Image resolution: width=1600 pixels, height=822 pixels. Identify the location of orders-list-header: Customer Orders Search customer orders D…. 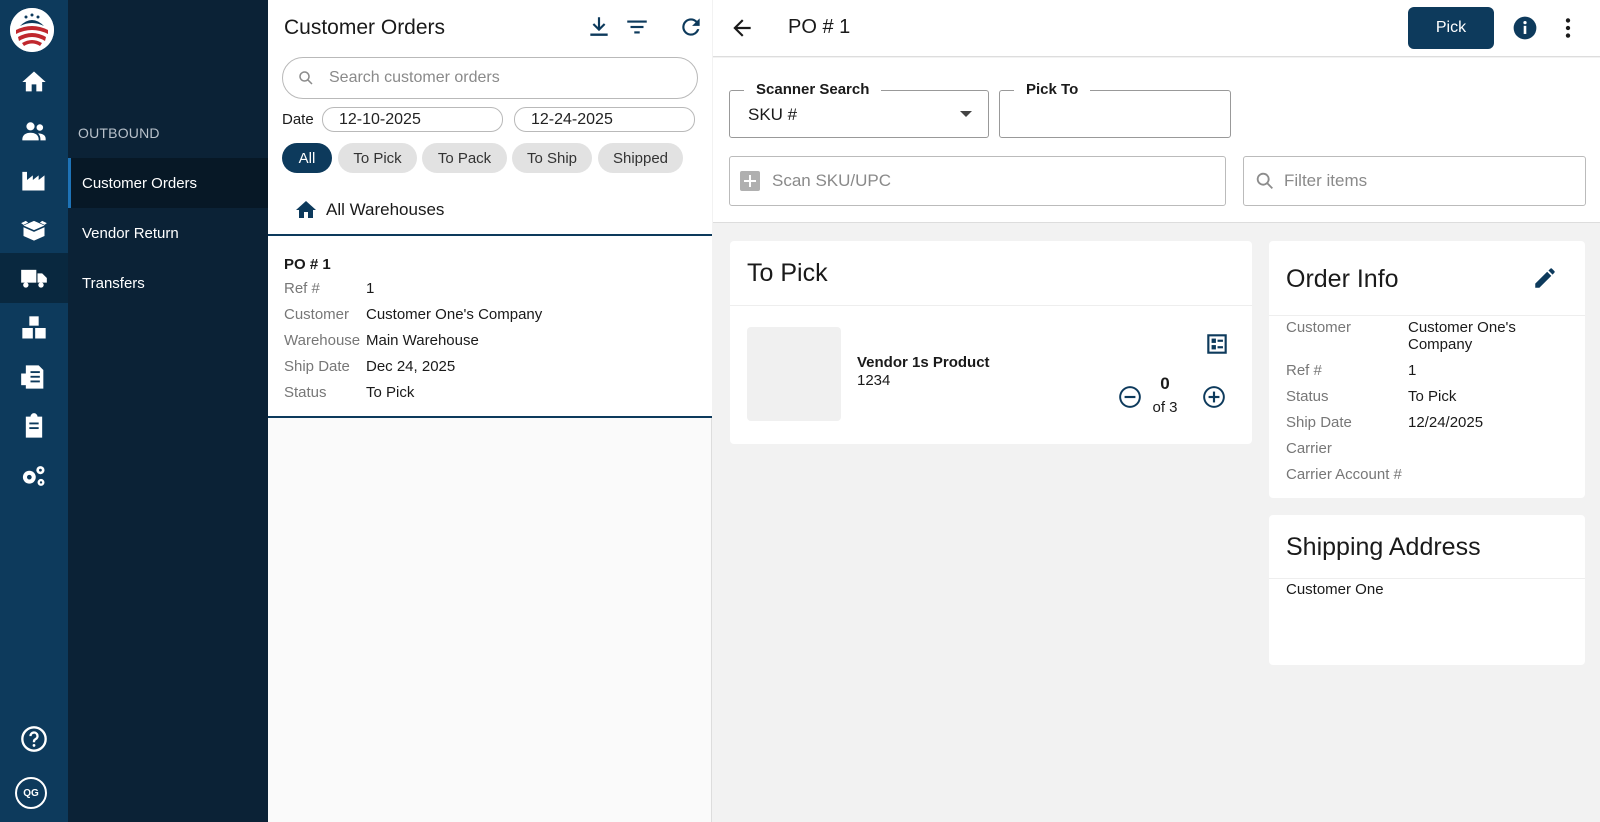
(490, 118).